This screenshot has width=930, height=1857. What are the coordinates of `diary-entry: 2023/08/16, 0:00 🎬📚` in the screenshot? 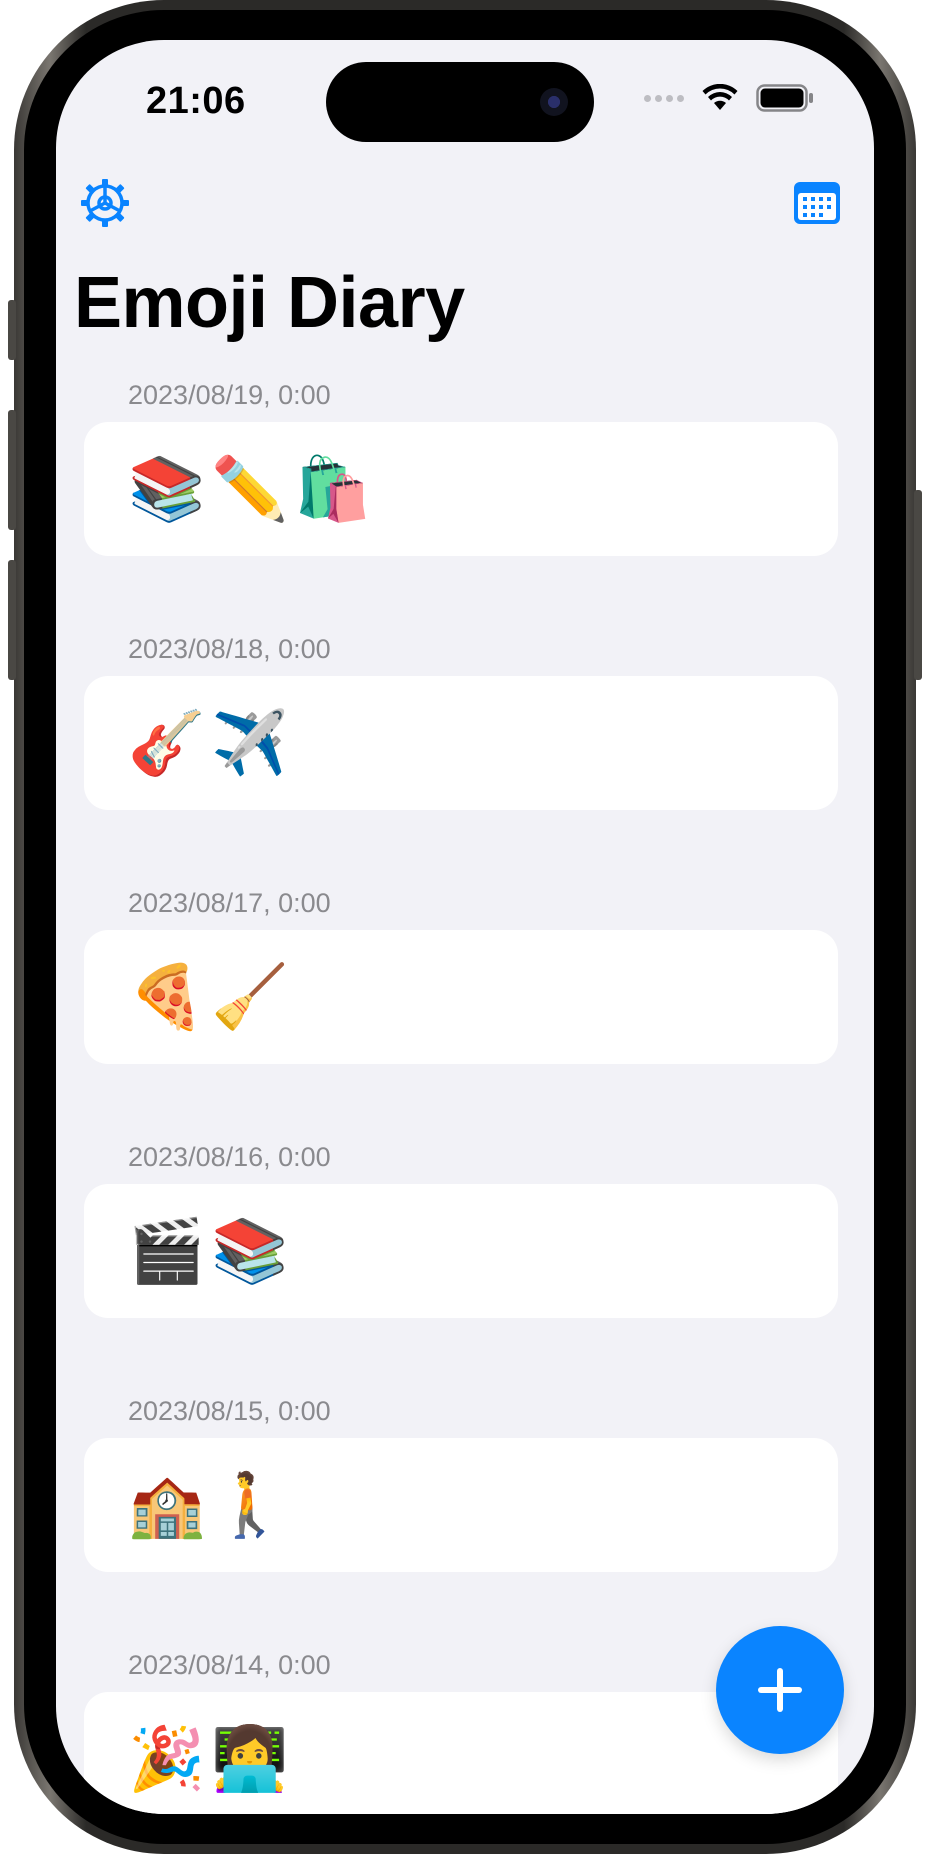 It's located at (461, 1269).